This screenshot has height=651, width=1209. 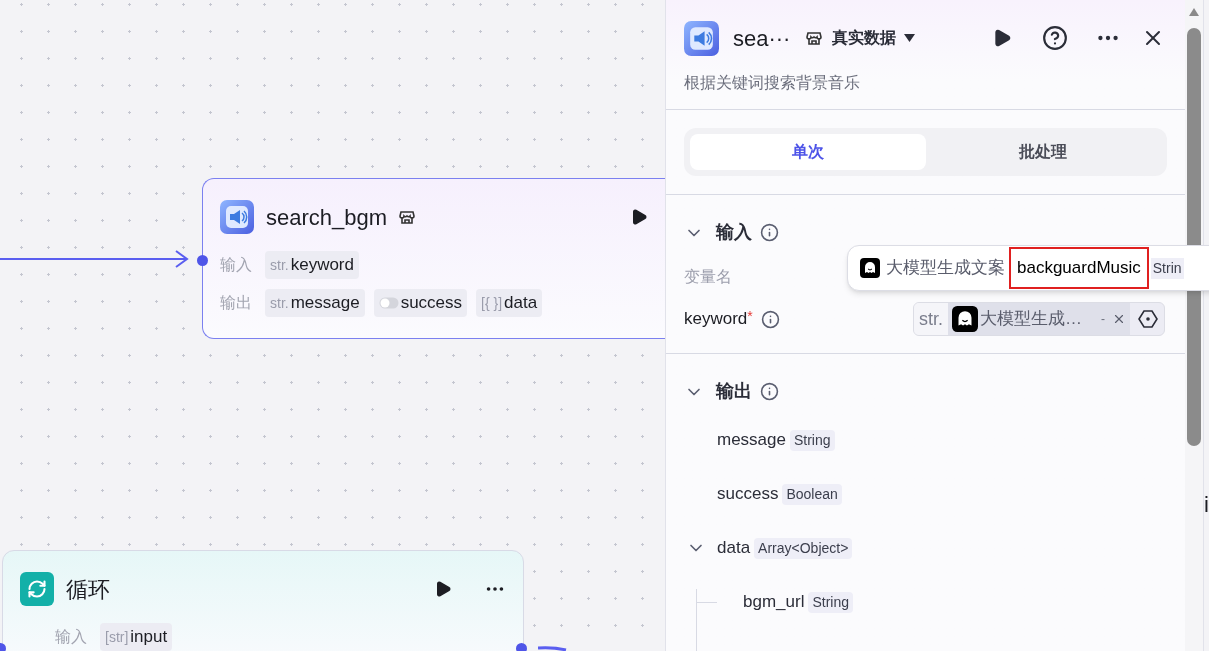 I want to click on output-name: data, so click(x=734, y=548).